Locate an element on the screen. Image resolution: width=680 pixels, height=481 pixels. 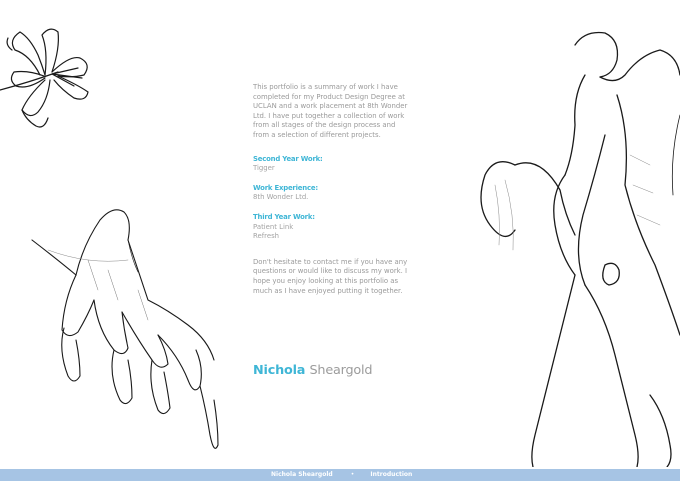
footer-first-name: Nichola is located at coordinates (284, 474).